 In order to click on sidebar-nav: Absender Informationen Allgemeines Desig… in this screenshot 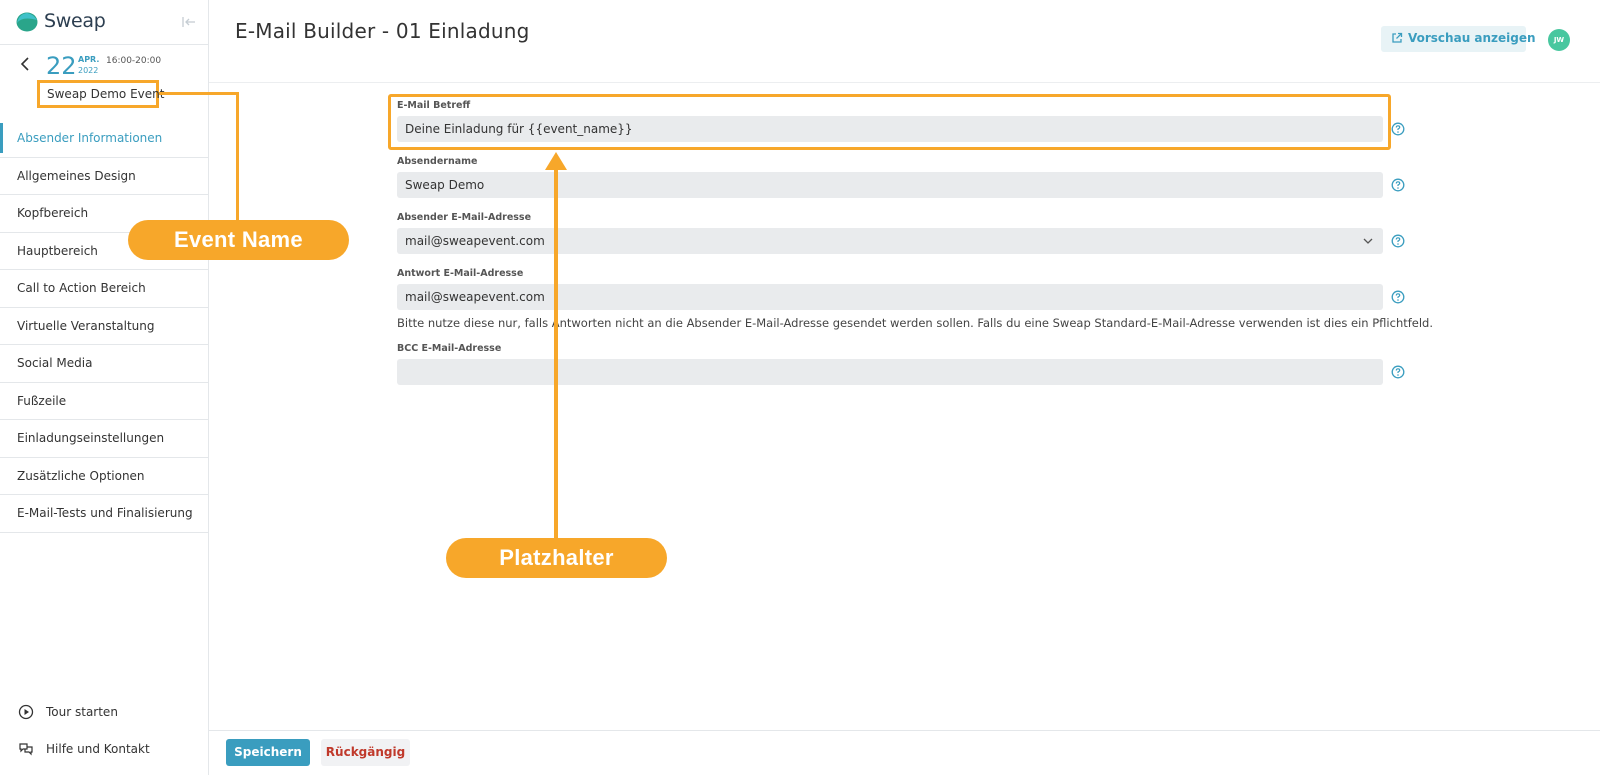, I will do `click(104, 326)`.